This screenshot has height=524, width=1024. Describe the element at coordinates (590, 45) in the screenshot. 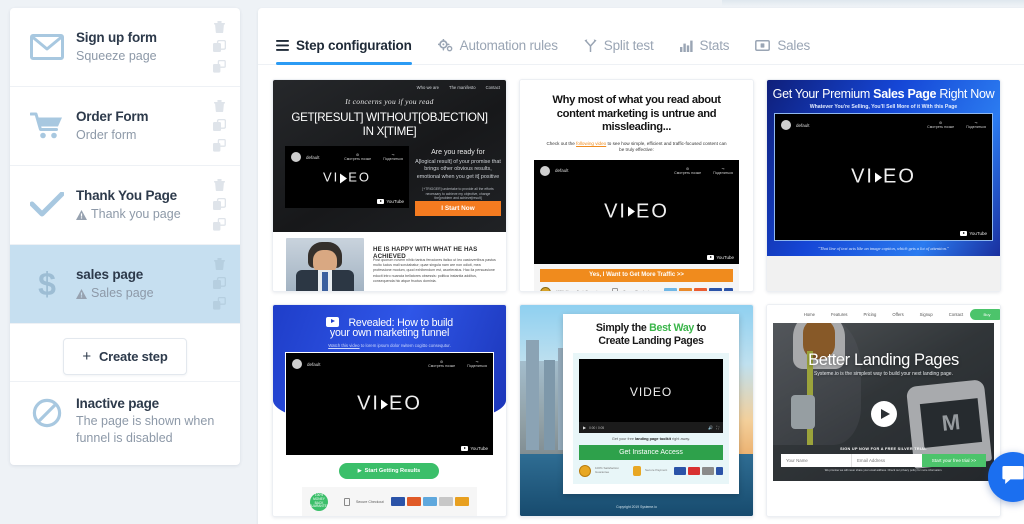

I see `branch-icon` at that location.